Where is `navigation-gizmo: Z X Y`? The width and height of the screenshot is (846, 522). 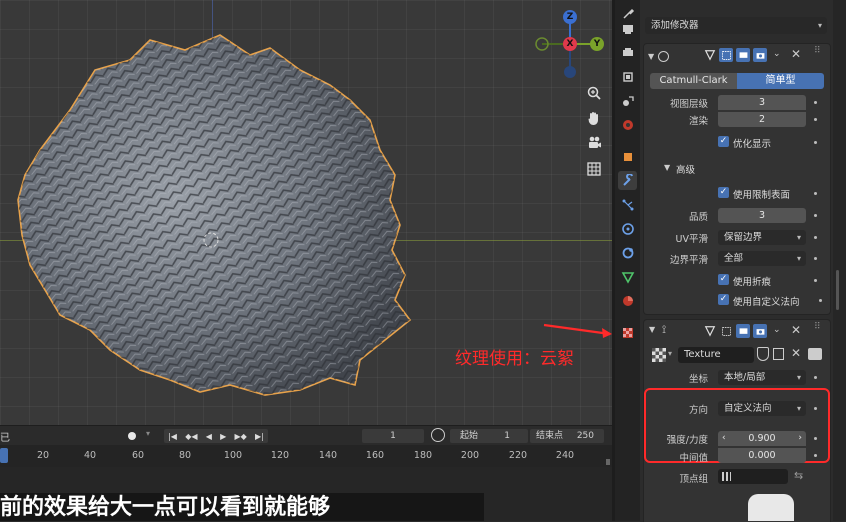
navigation-gizmo: Z X Y is located at coordinates (570, 44).